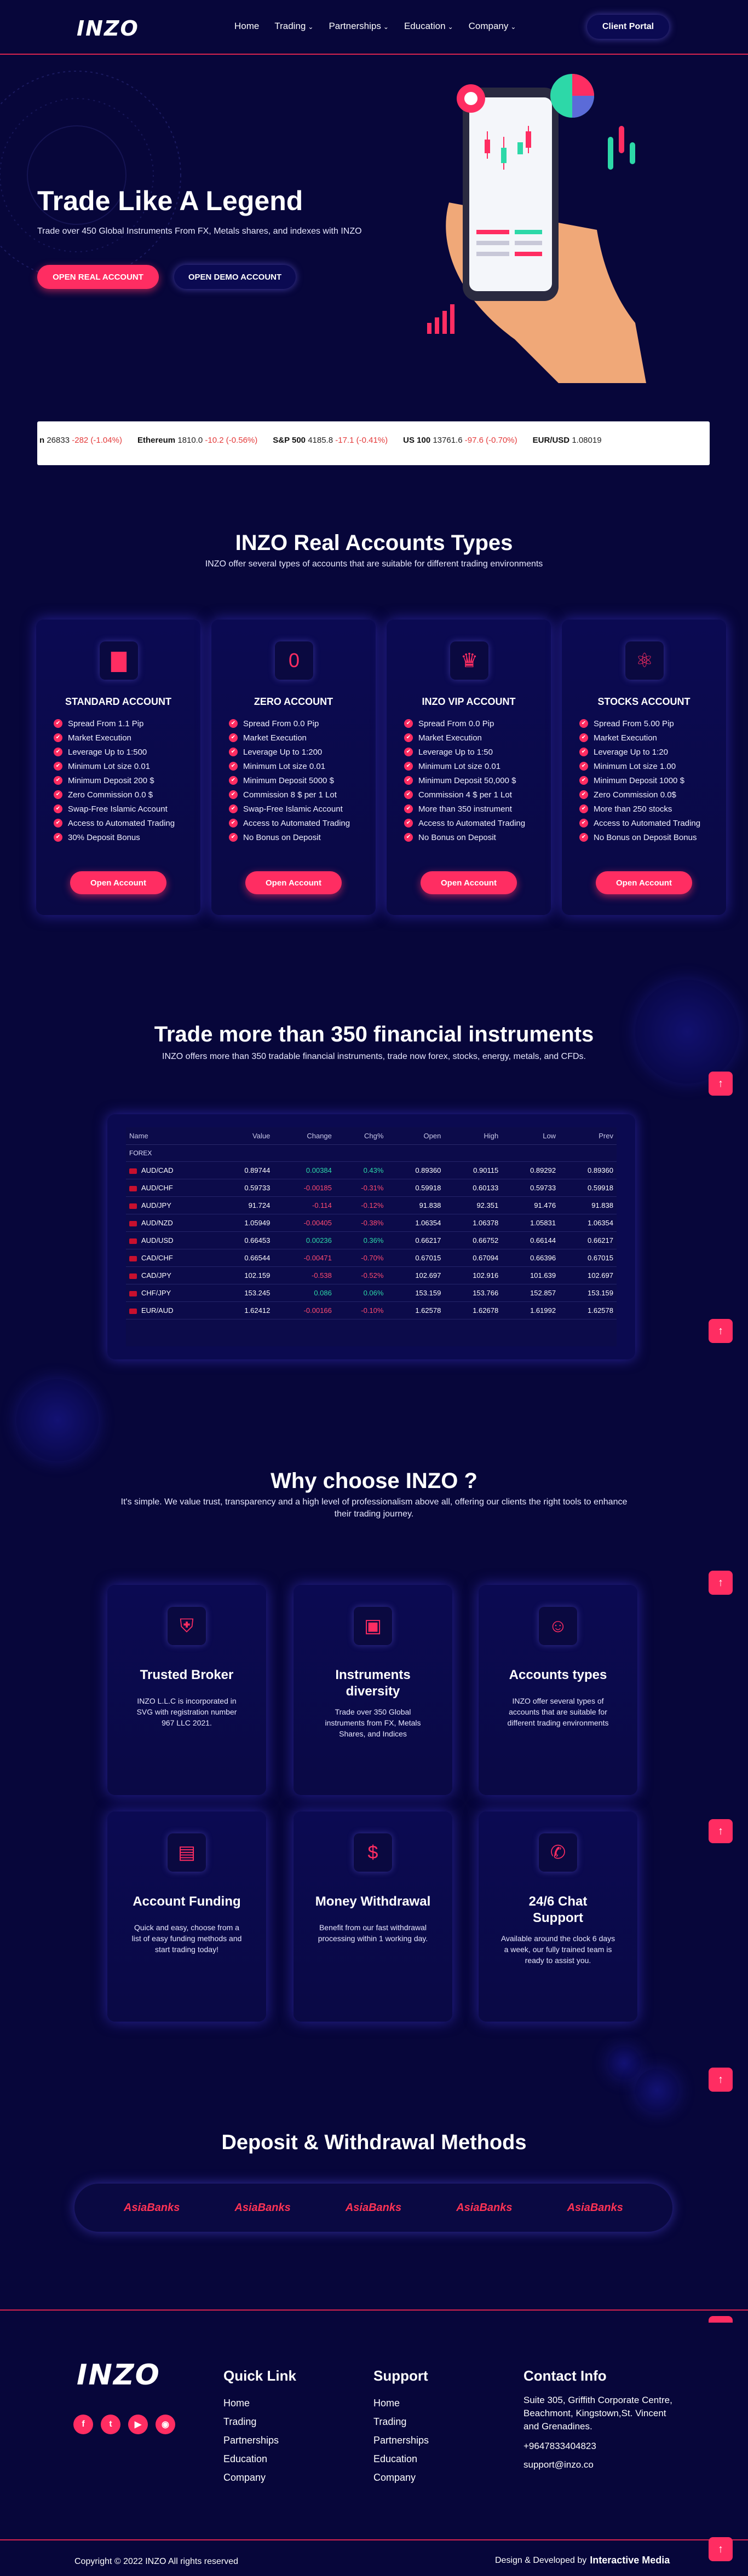 The height and width of the screenshot is (2576, 748). Describe the element at coordinates (122, 752) in the screenshot. I see `feature-item: Leverage Up to 1:500` at that location.